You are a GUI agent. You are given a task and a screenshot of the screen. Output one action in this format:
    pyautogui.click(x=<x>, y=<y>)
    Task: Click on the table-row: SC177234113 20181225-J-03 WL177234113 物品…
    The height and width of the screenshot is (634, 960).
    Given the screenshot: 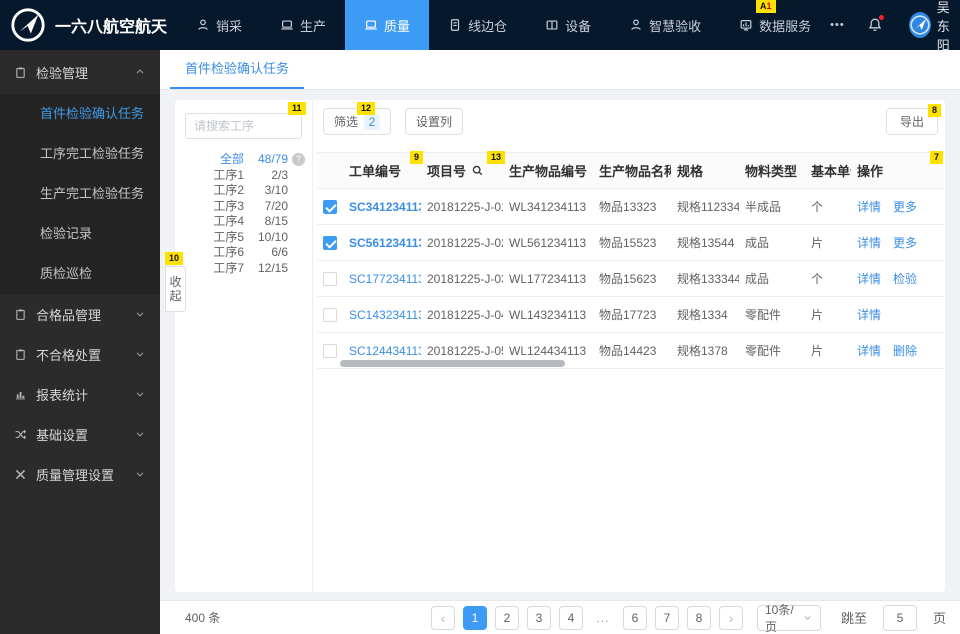 What is the action you would take?
    pyautogui.click(x=630, y=278)
    